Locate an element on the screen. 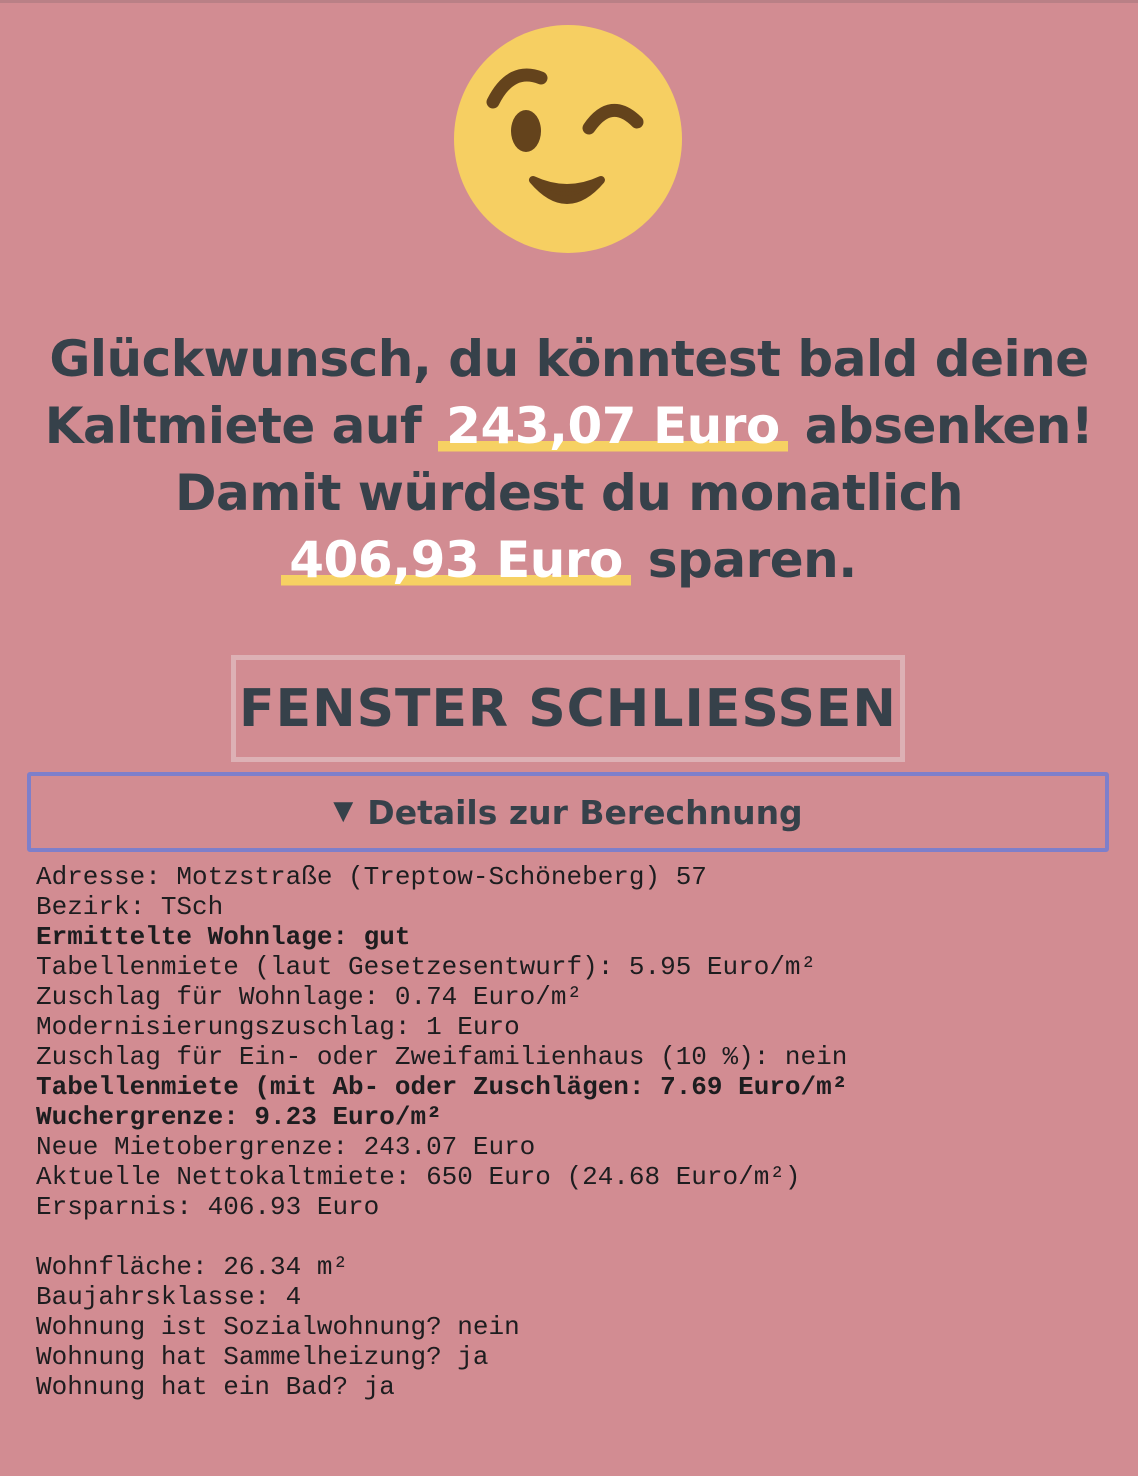 The height and width of the screenshot is (1476, 1138). headline-line-4-suffix: sparen. is located at coordinates (743, 560).